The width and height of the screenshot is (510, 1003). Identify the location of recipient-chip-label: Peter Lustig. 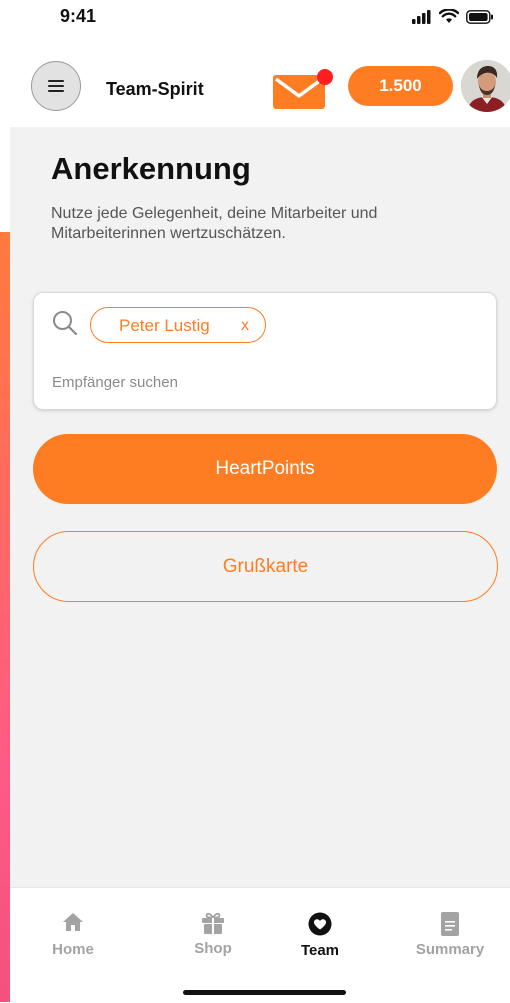
(164, 325).